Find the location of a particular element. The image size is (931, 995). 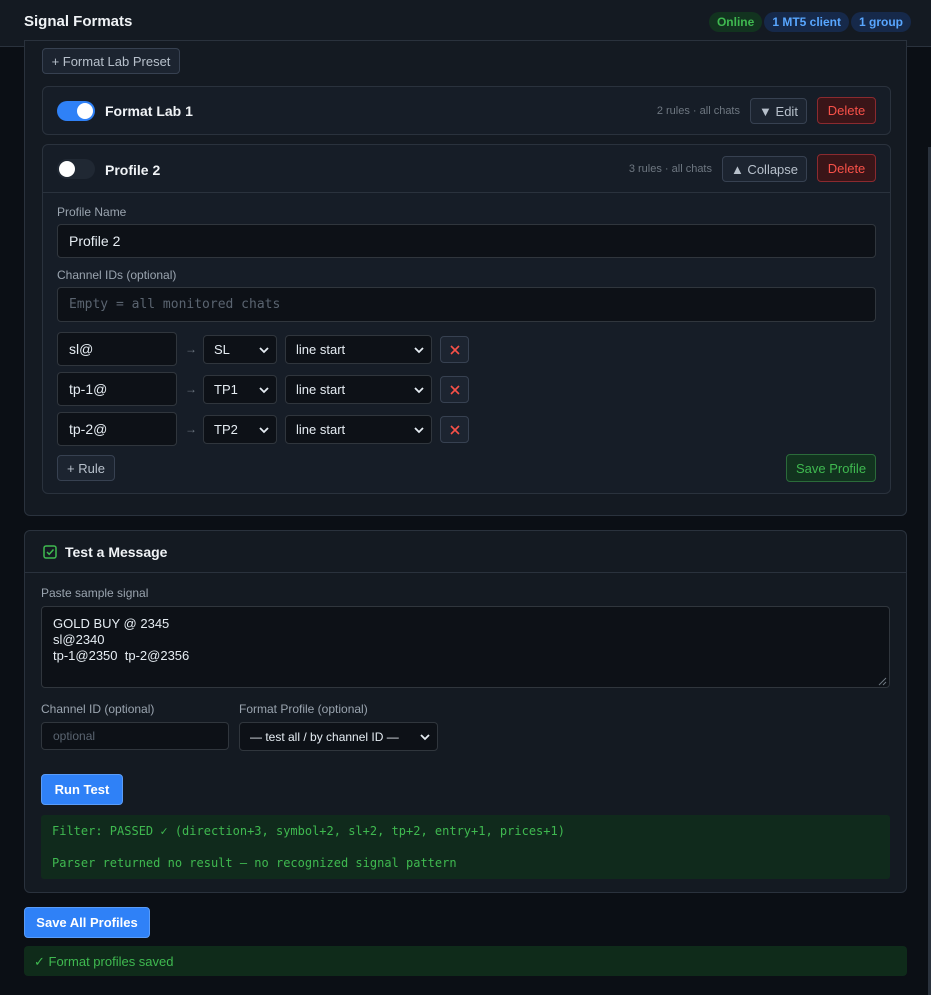

profile-name-label: Profile Name is located at coordinates (92, 212).